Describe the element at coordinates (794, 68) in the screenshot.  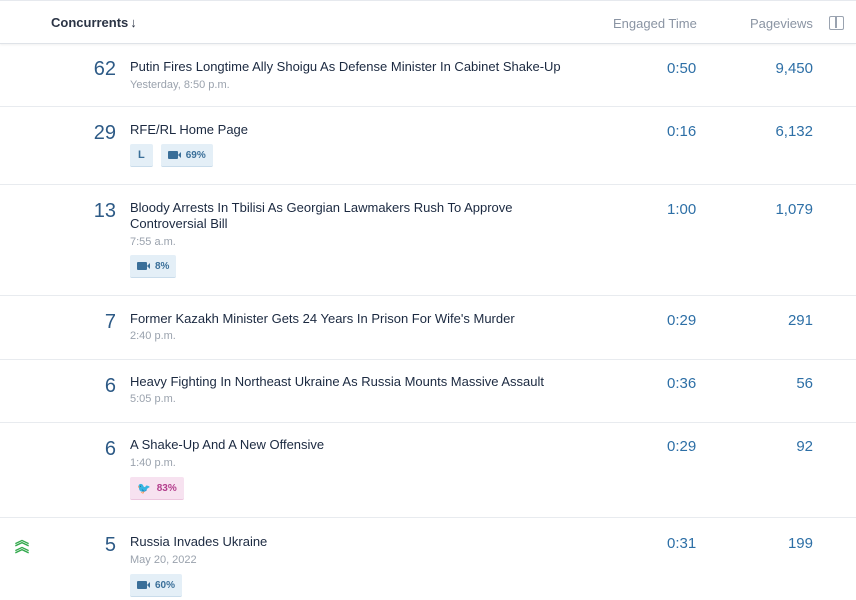
I see `pageviews-value: 9,450` at that location.